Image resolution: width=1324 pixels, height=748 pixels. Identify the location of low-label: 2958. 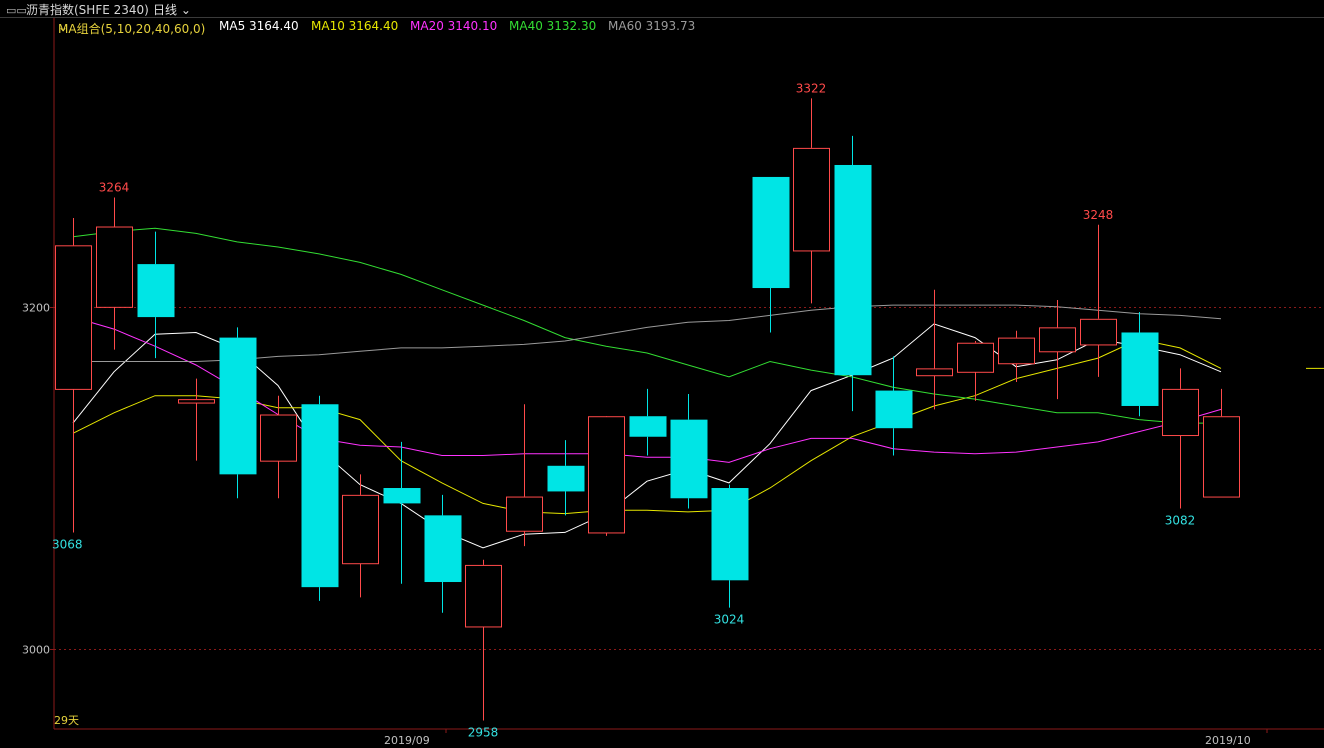
(483, 732).